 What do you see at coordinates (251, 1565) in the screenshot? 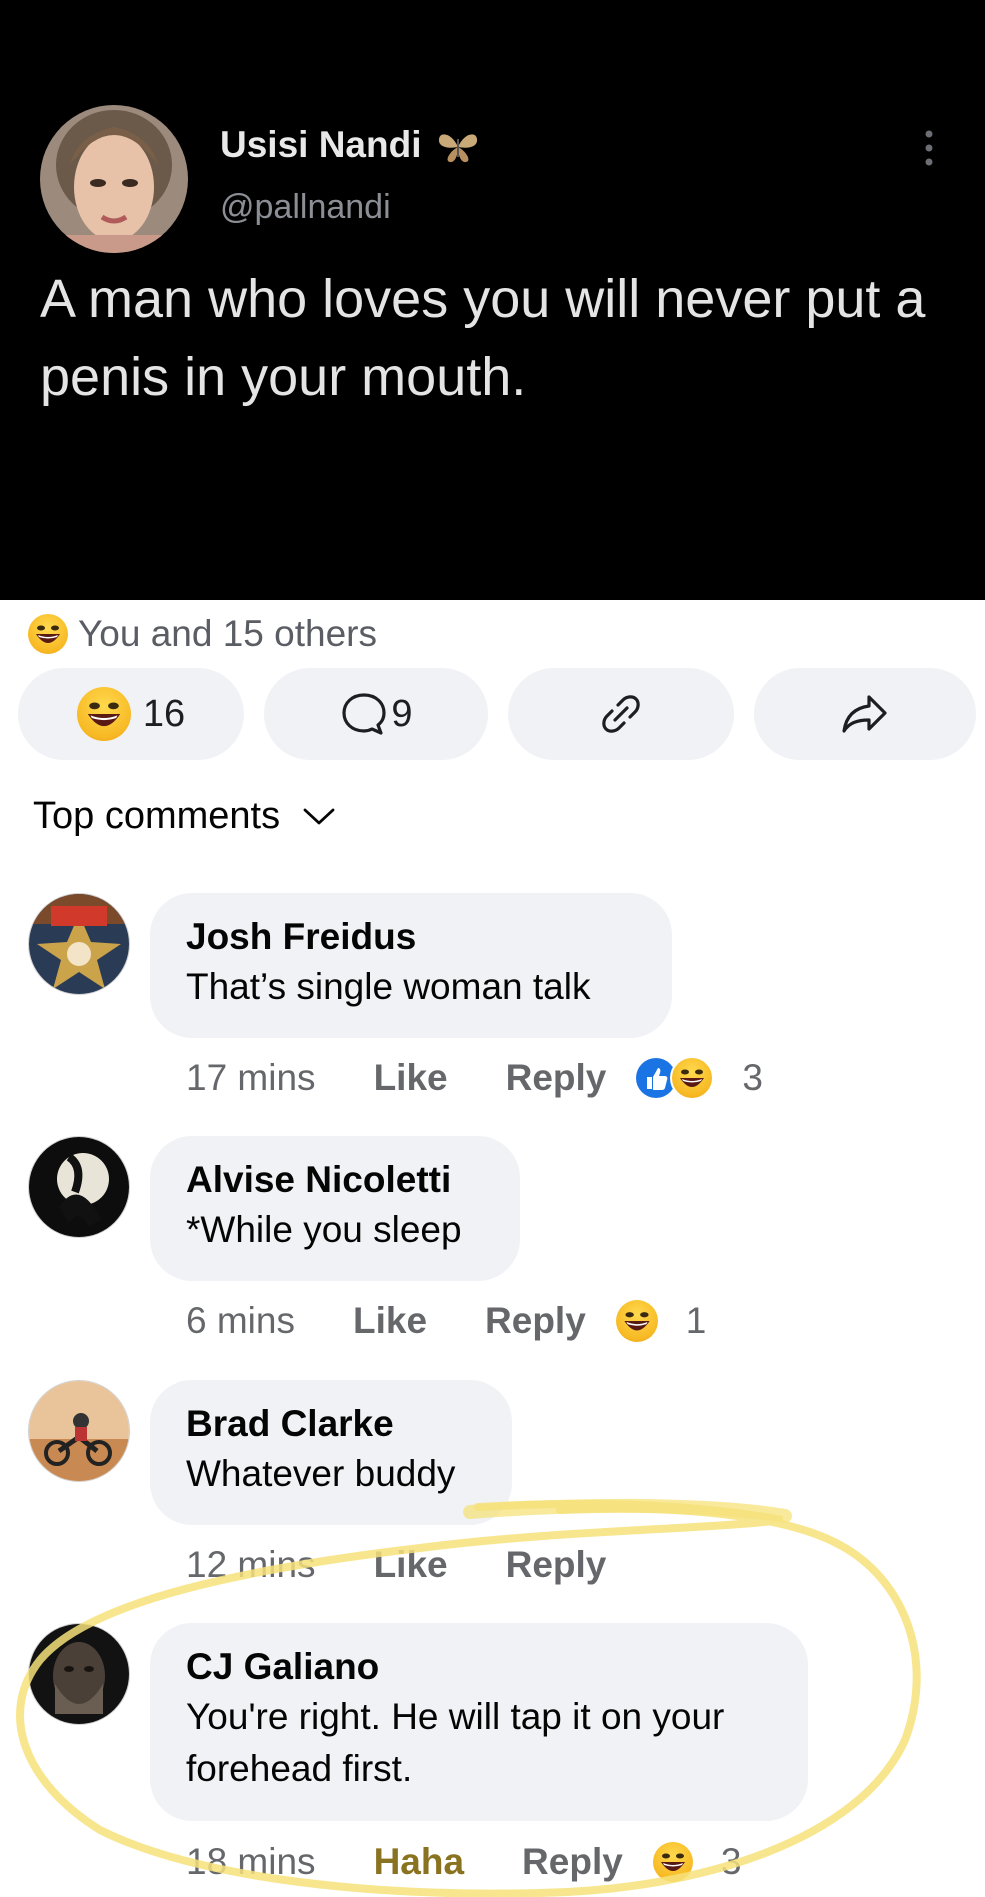
I see `comment-time: 12 mins` at bounding box center [251, 1565].